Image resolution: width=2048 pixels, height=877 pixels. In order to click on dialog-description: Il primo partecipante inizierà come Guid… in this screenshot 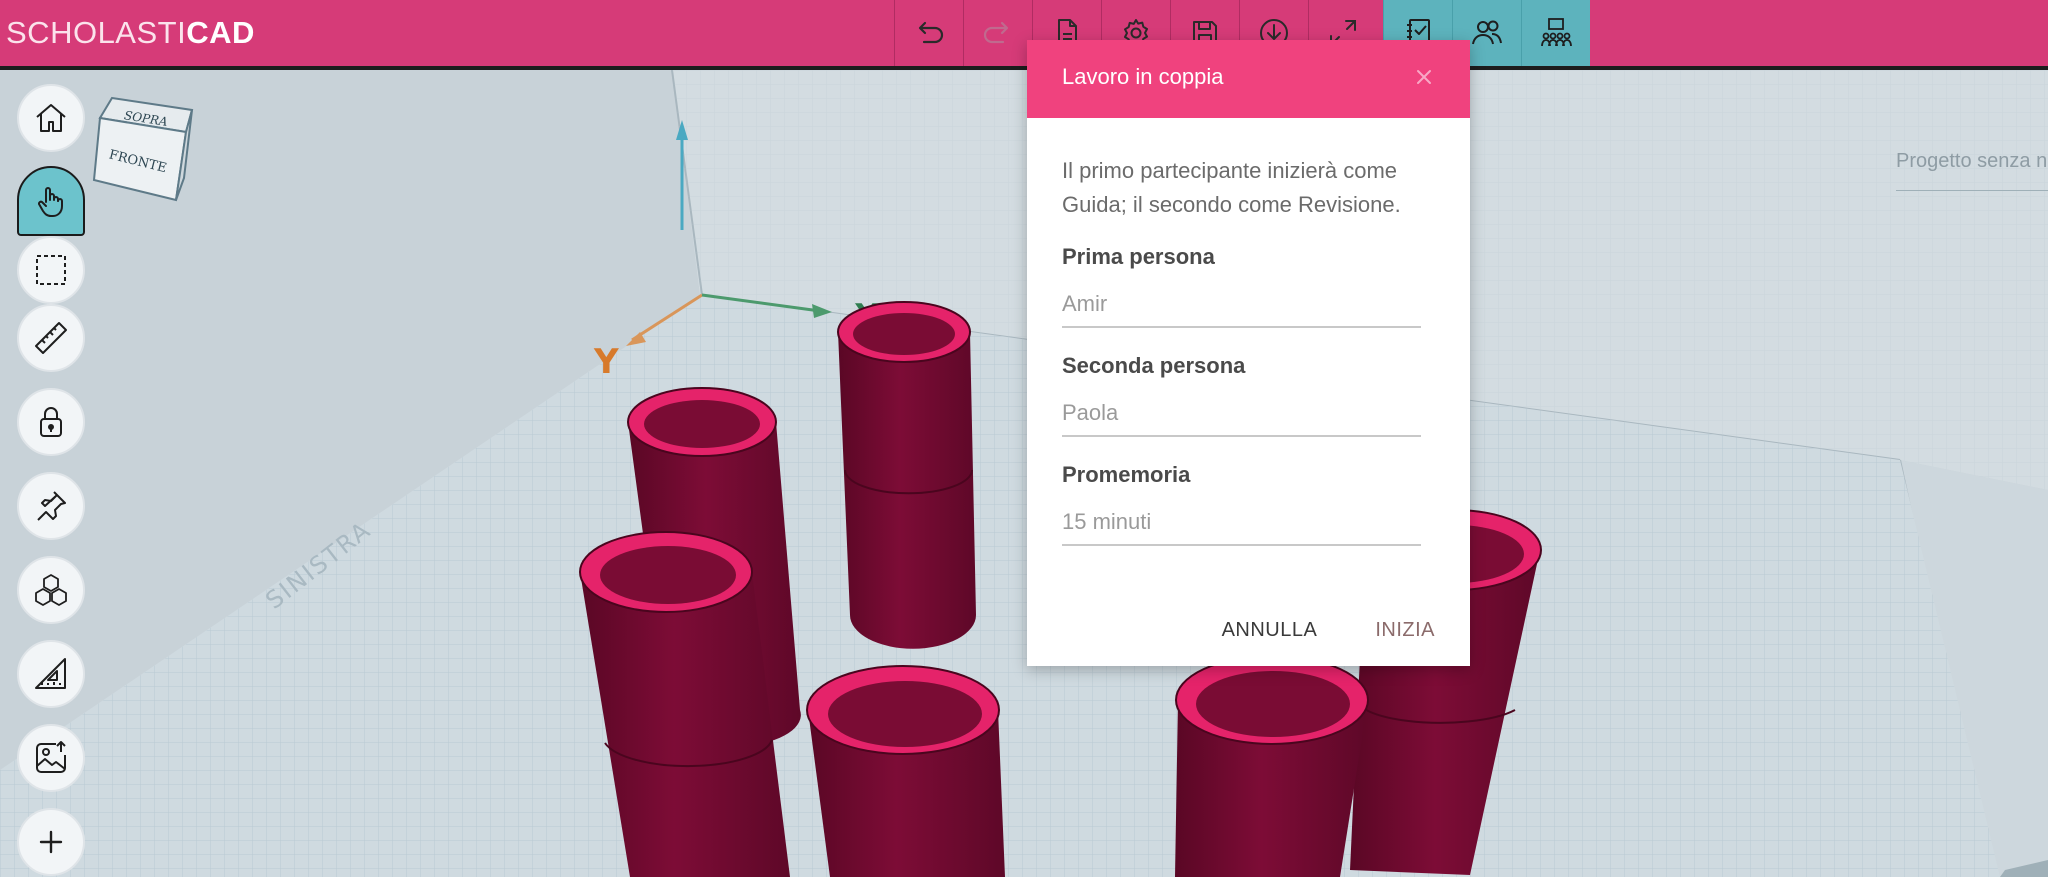, I will do `click(1231, 187)`.